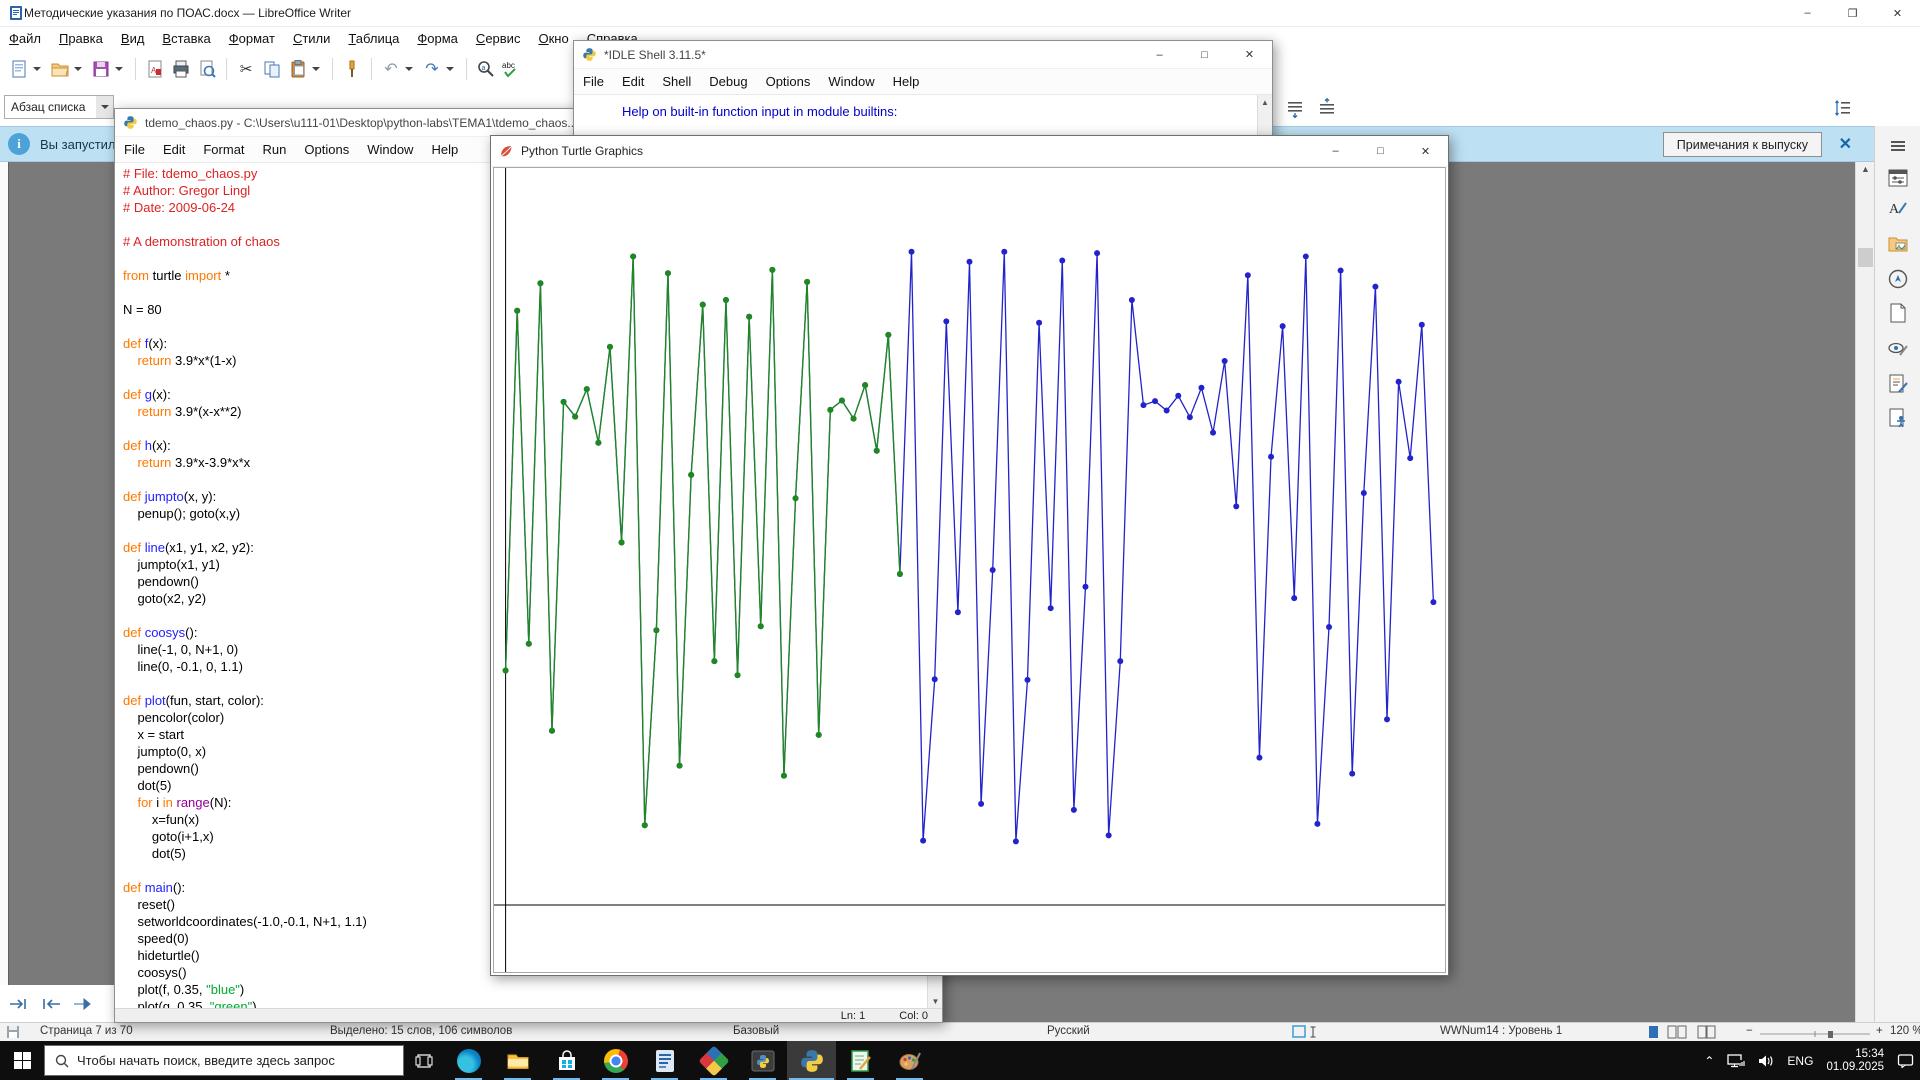 The width and height of the screenshot is (1920, 1080). What do you see at coordinates (19, 69) in the screenshot?
I see `new-document-icon` at bounding box center [19, 69].